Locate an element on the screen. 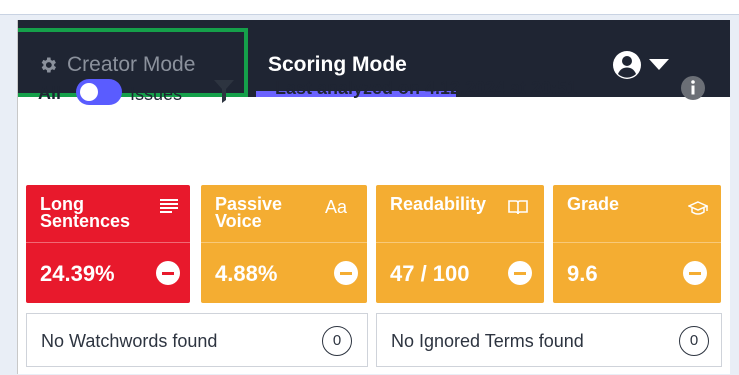 This screenshot has width=739, height=375. issues-toggle is located at coordinates (99, 92).